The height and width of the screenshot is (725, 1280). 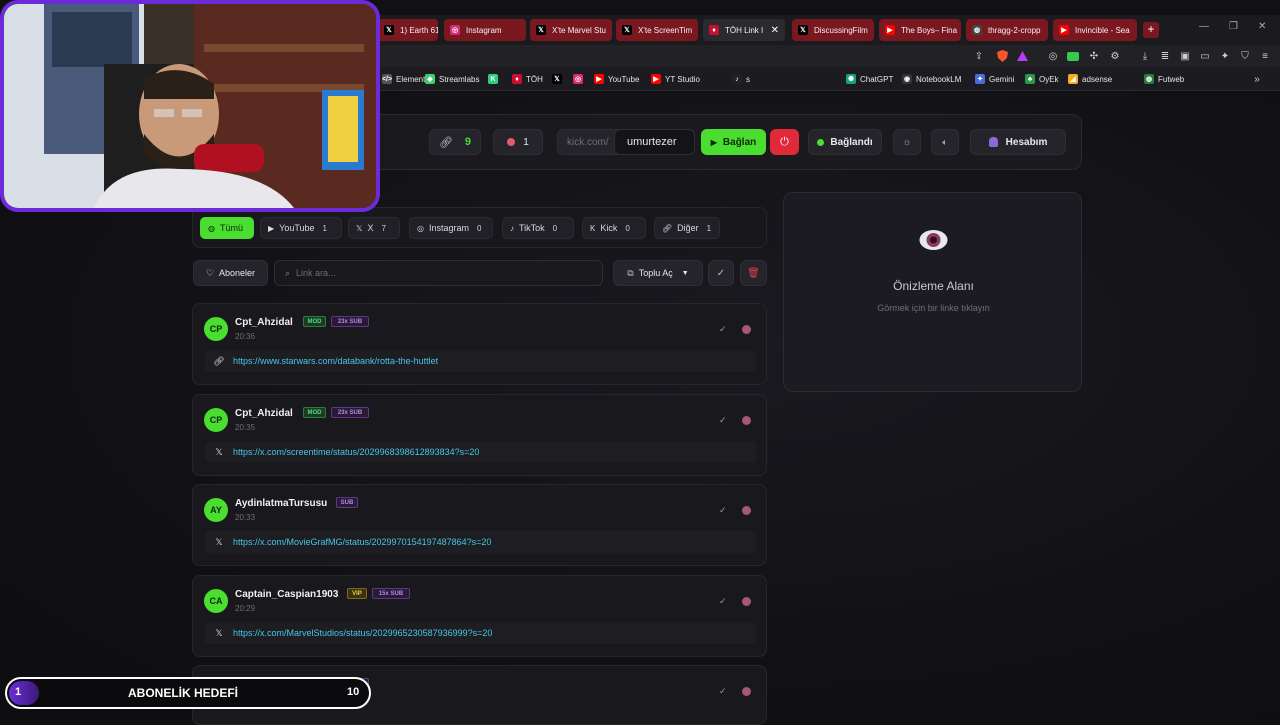 I want to click on speaker-icon: 🔈︎, so click(x=945, y=141).